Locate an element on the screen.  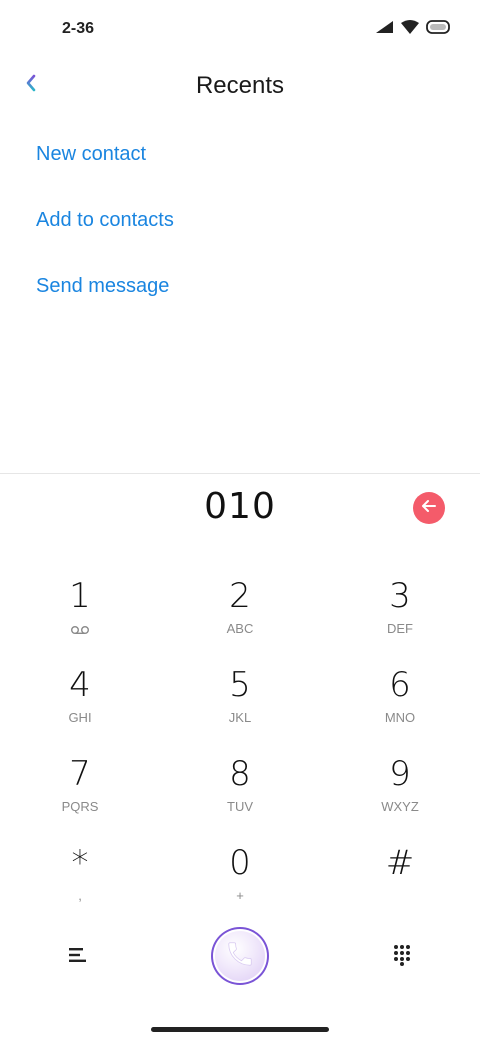
key-0: 0 + is located at coordinates (240, 877).